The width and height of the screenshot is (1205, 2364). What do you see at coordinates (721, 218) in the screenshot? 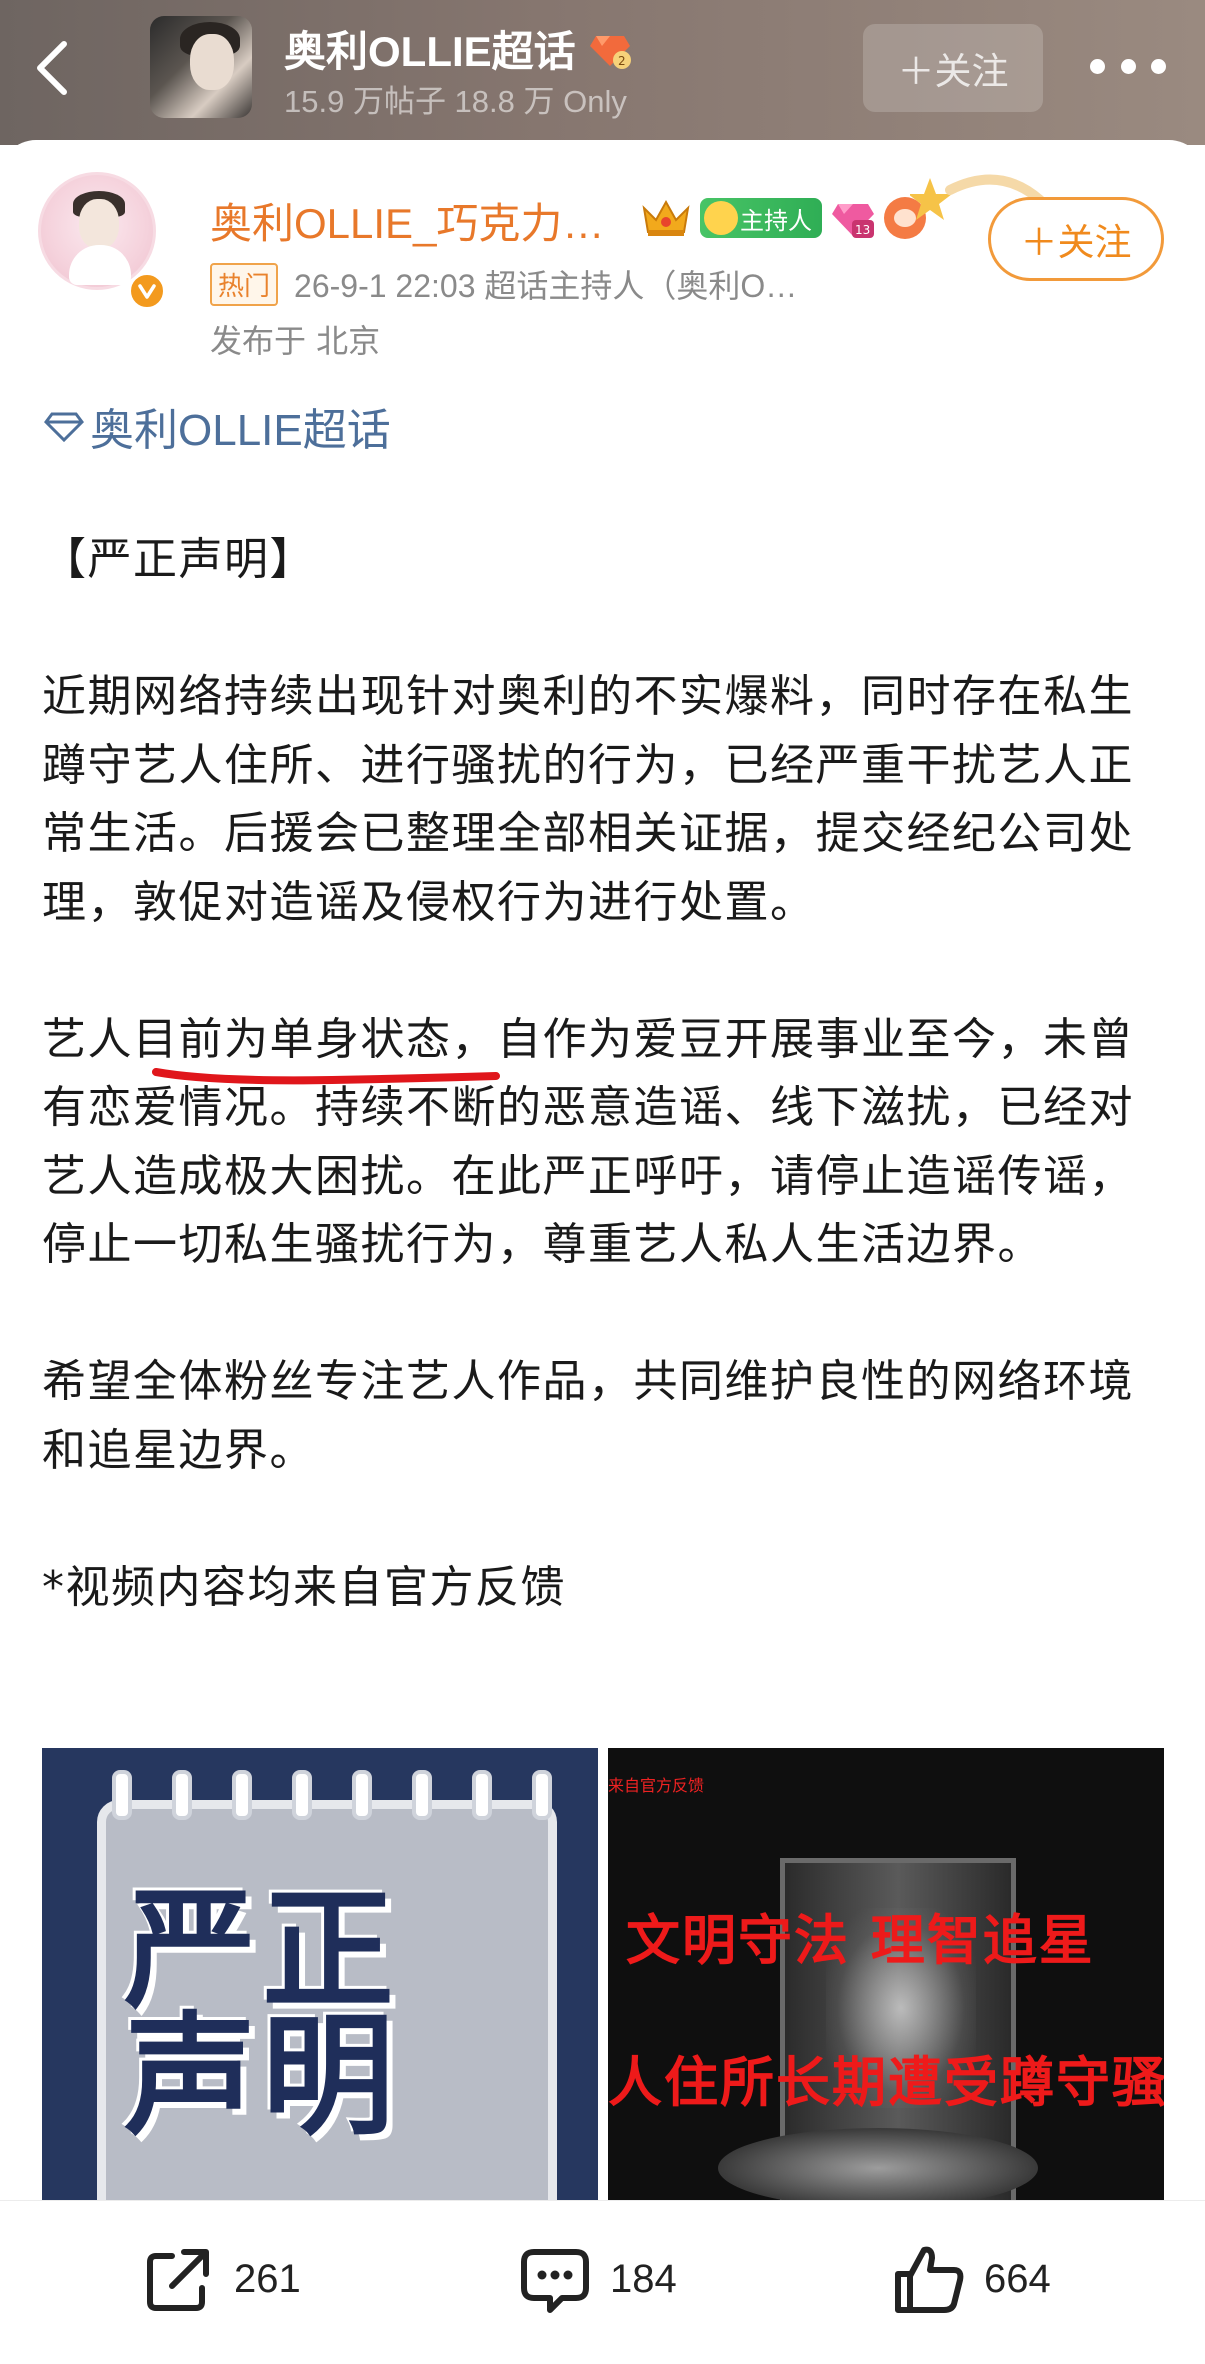
I see `host-badge-icon` at bounding box center [721, 218].